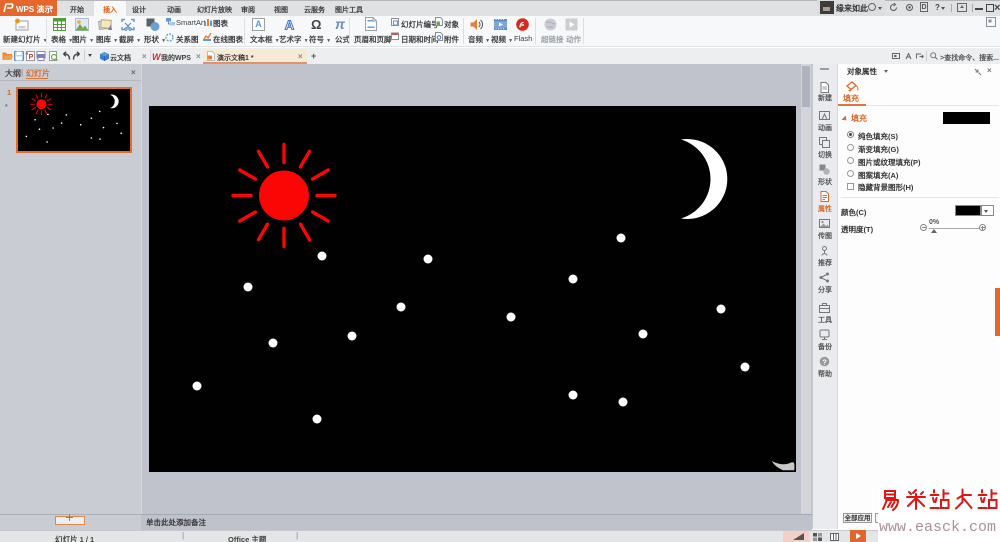 Image resolution: width=1000 pixels, height=542 pixels. What do you see at coordinates (31, 57) in the screenshot?
I see `svg-text: P` at bounding box center [31, 57].